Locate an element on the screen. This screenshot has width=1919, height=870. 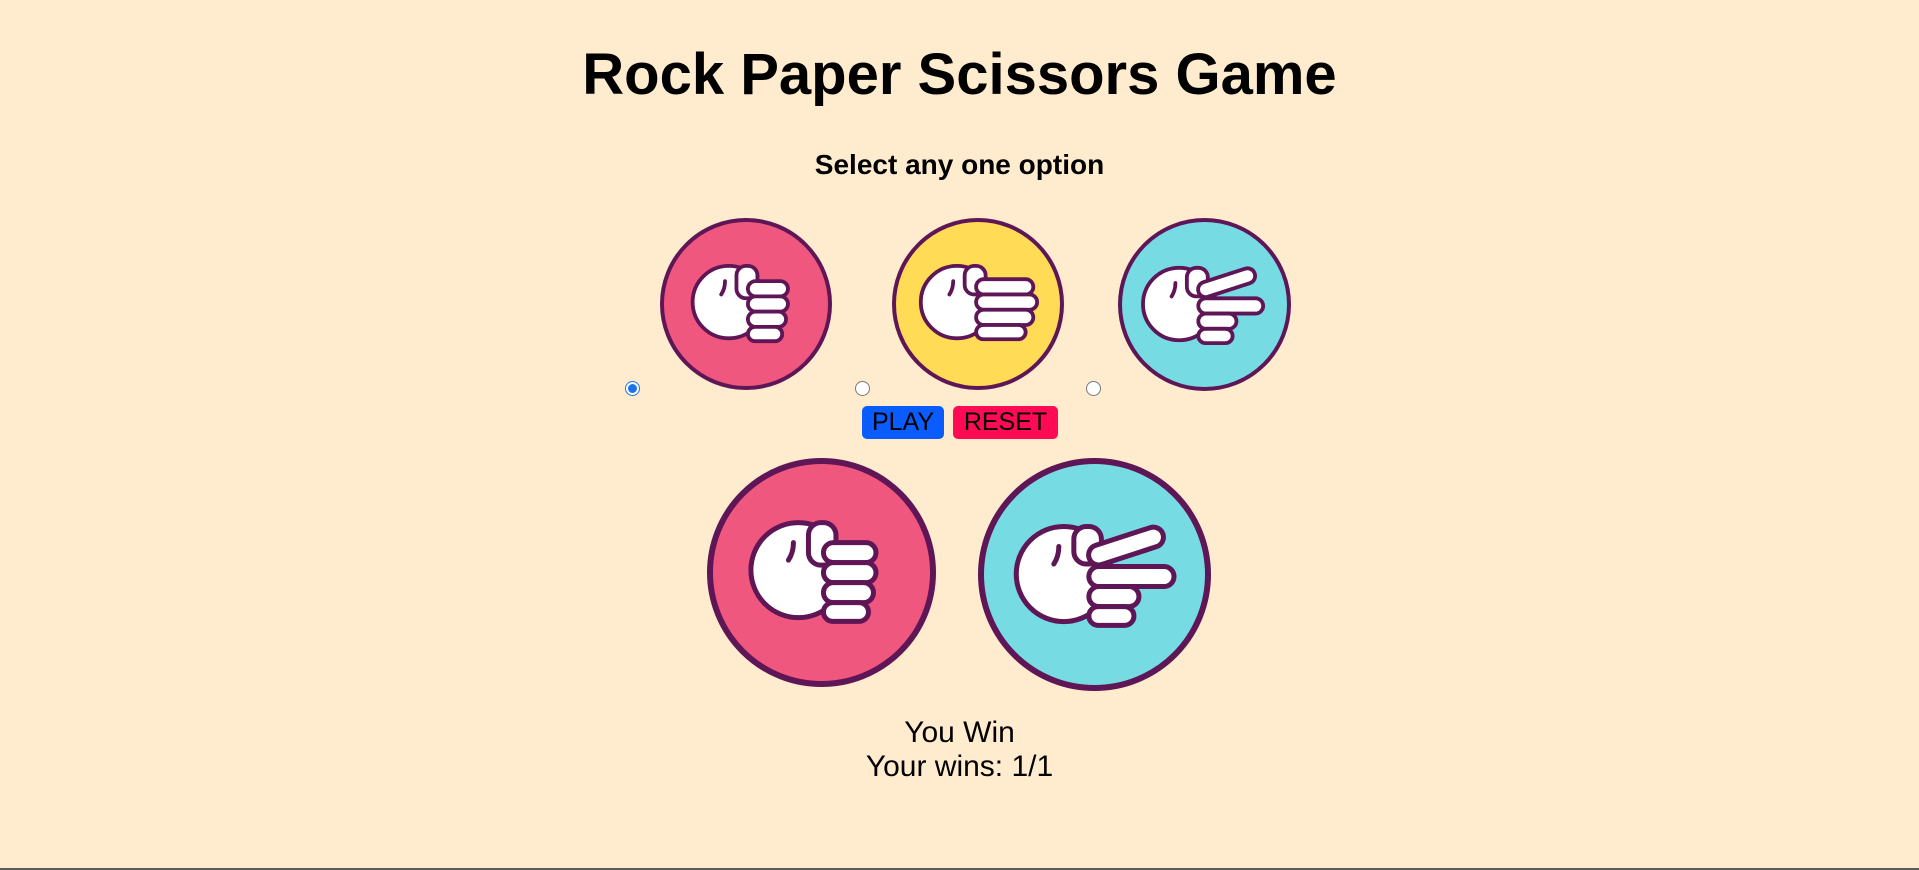
instruction-subtitle: Select any one option is located at coordinates (959, 164).